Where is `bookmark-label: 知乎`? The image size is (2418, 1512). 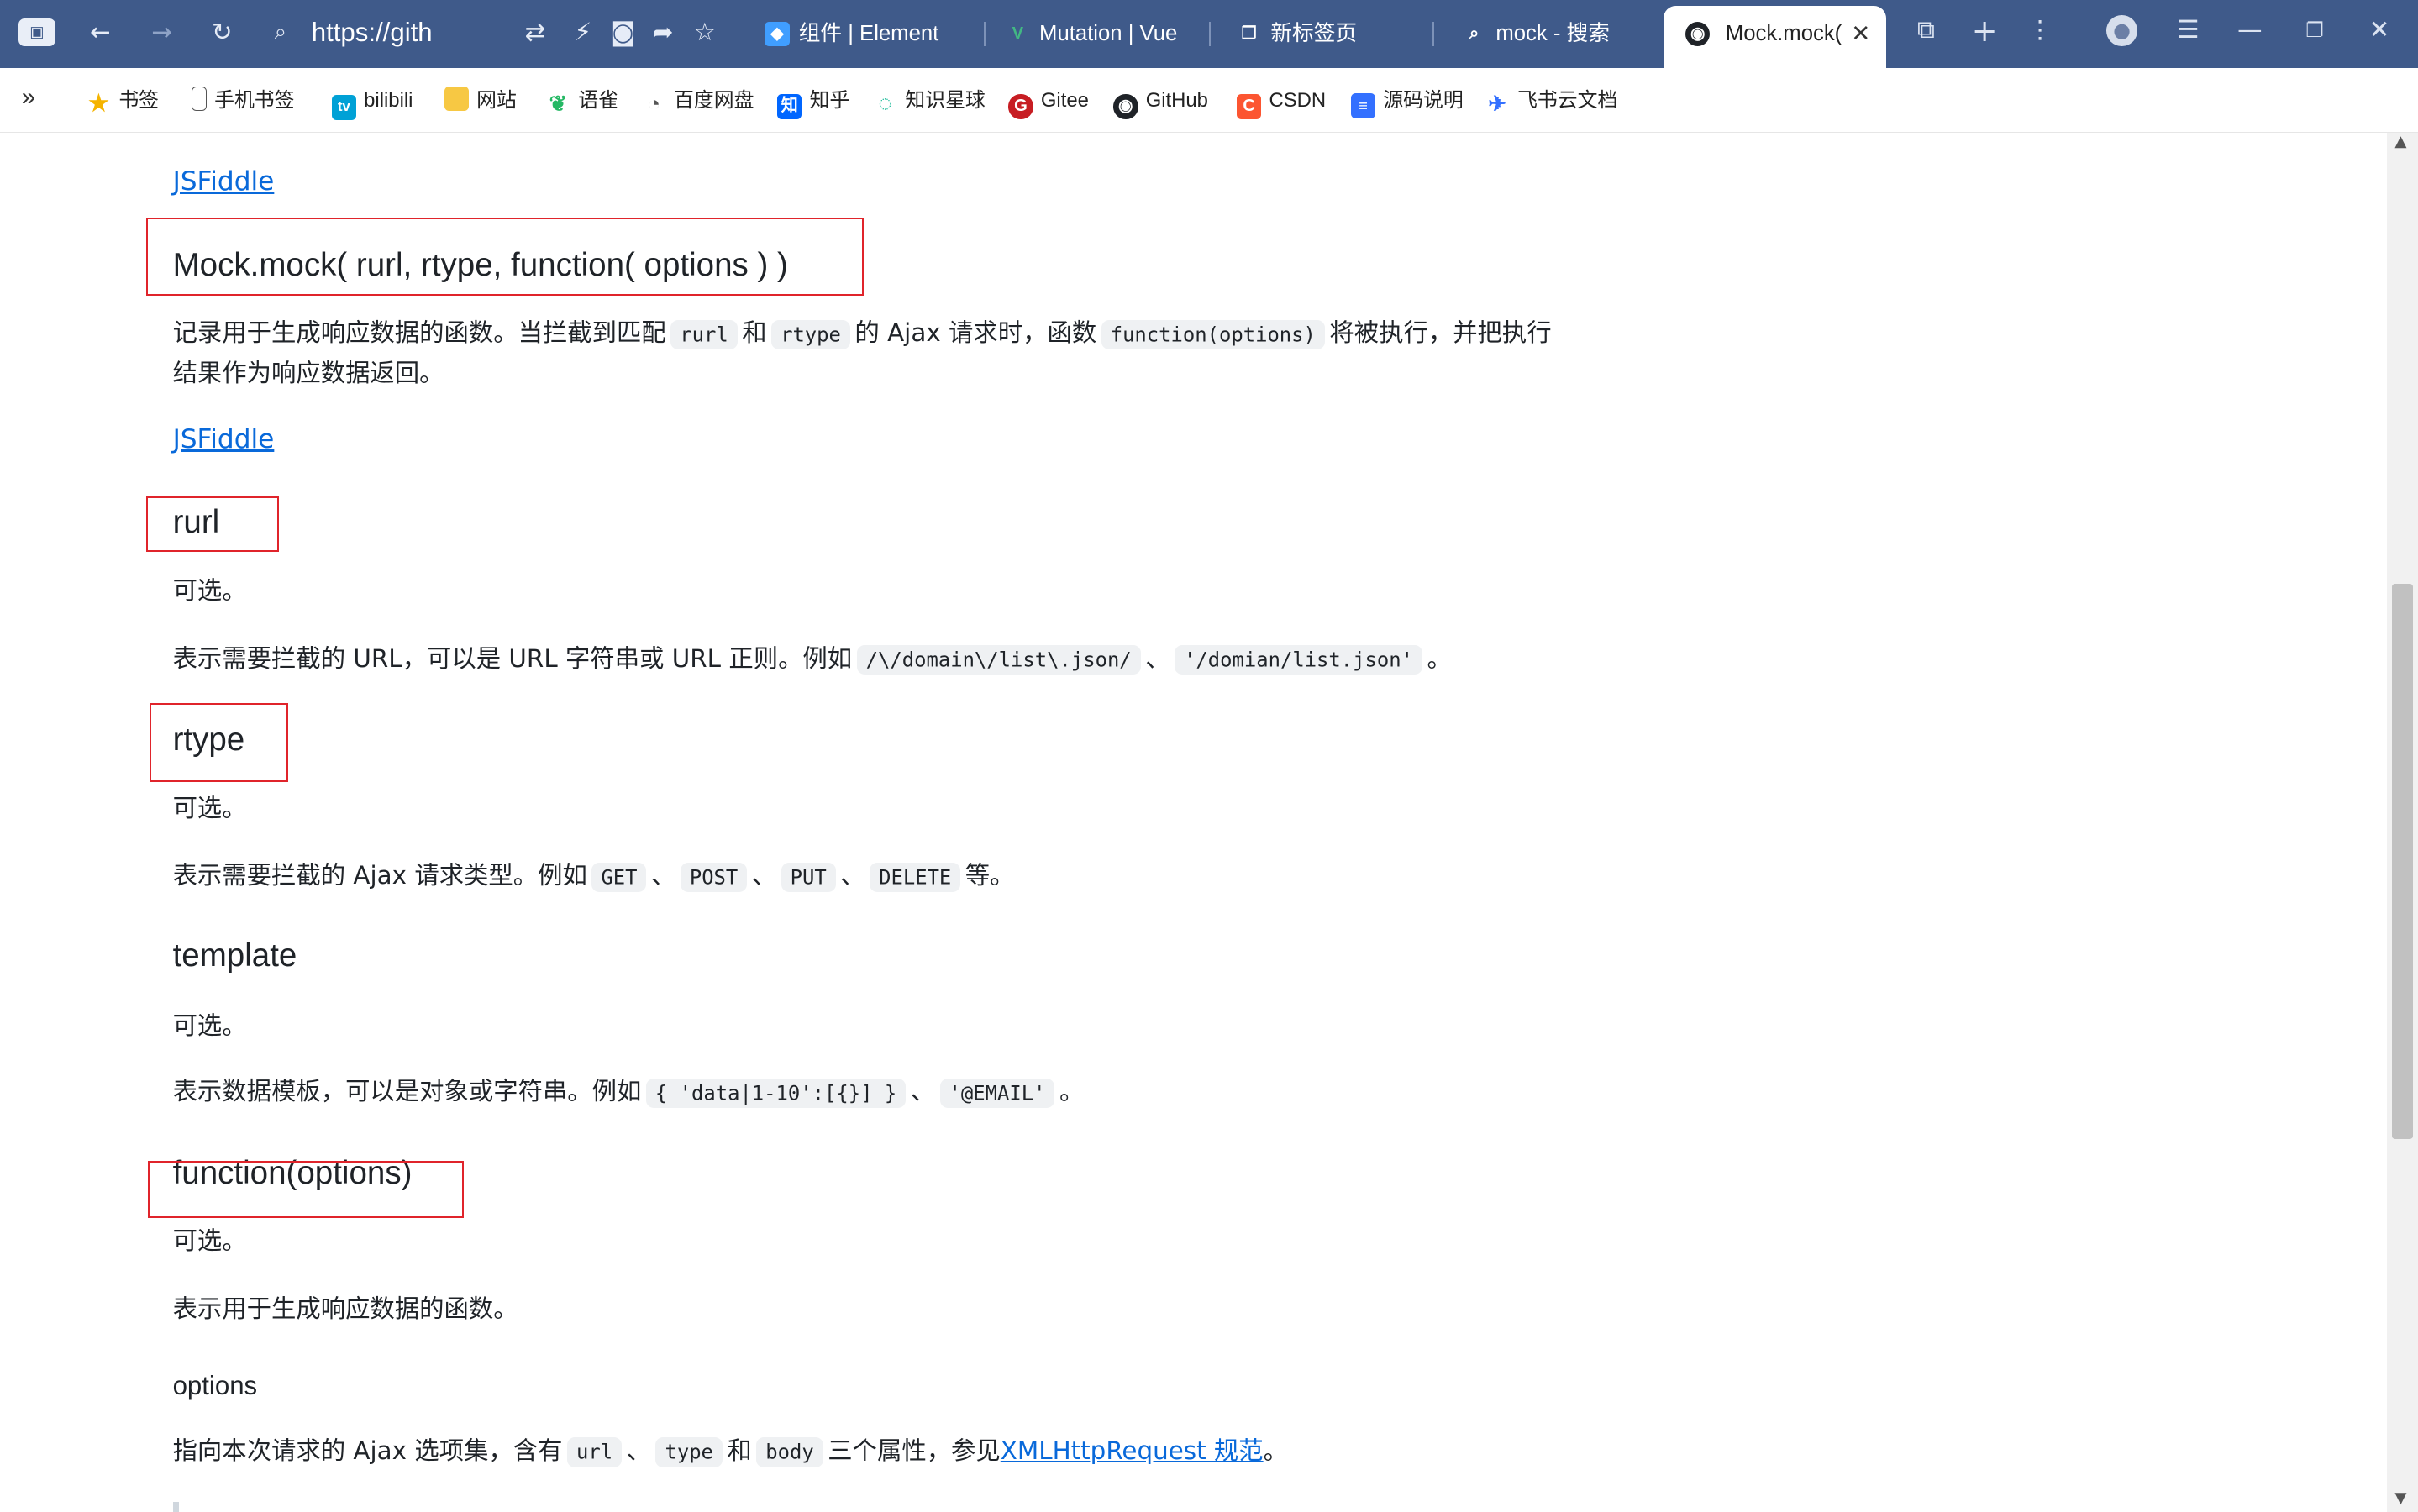
bookmark-label: 知乎 is located at coordinates (830, 100).